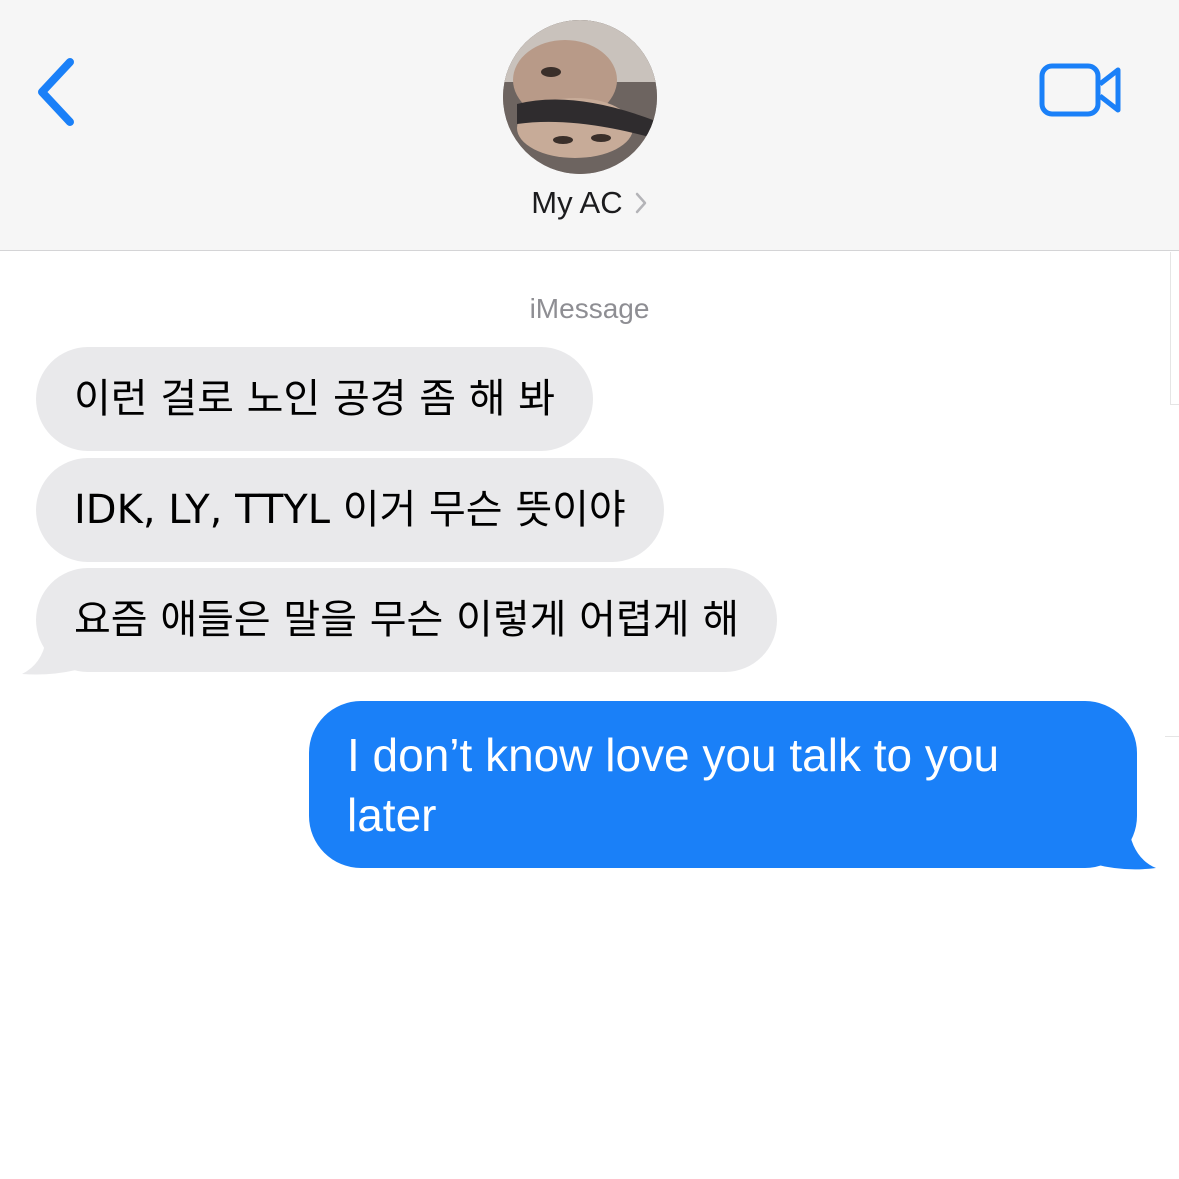 This screenshot has height=1179, width=1179. What do you see at coordinates (1174, 328) in the screenshot?
I see `panel-edge` at bounding box center [1174, 328].